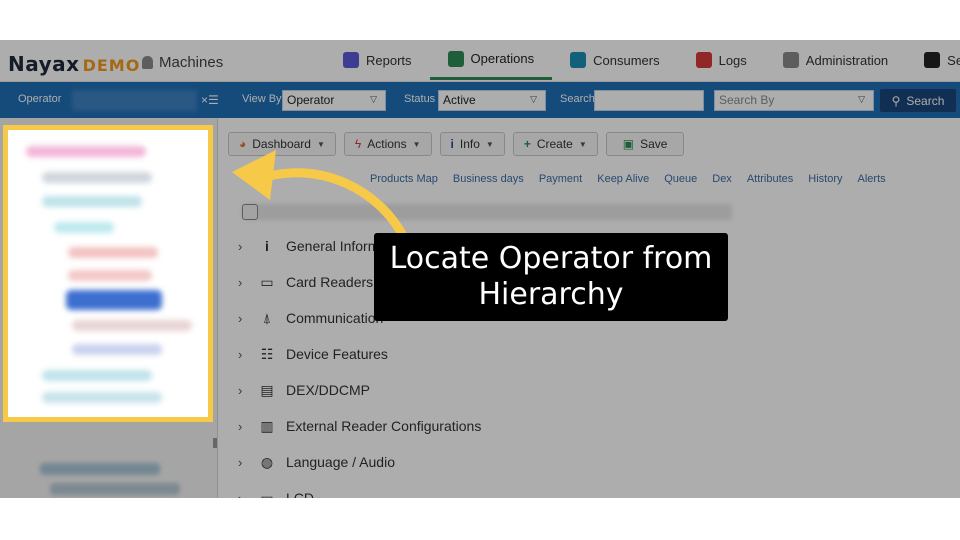 This screenshot has width=960, height=540. I want to click on tab-business-days: Business days, so click(488, 179).